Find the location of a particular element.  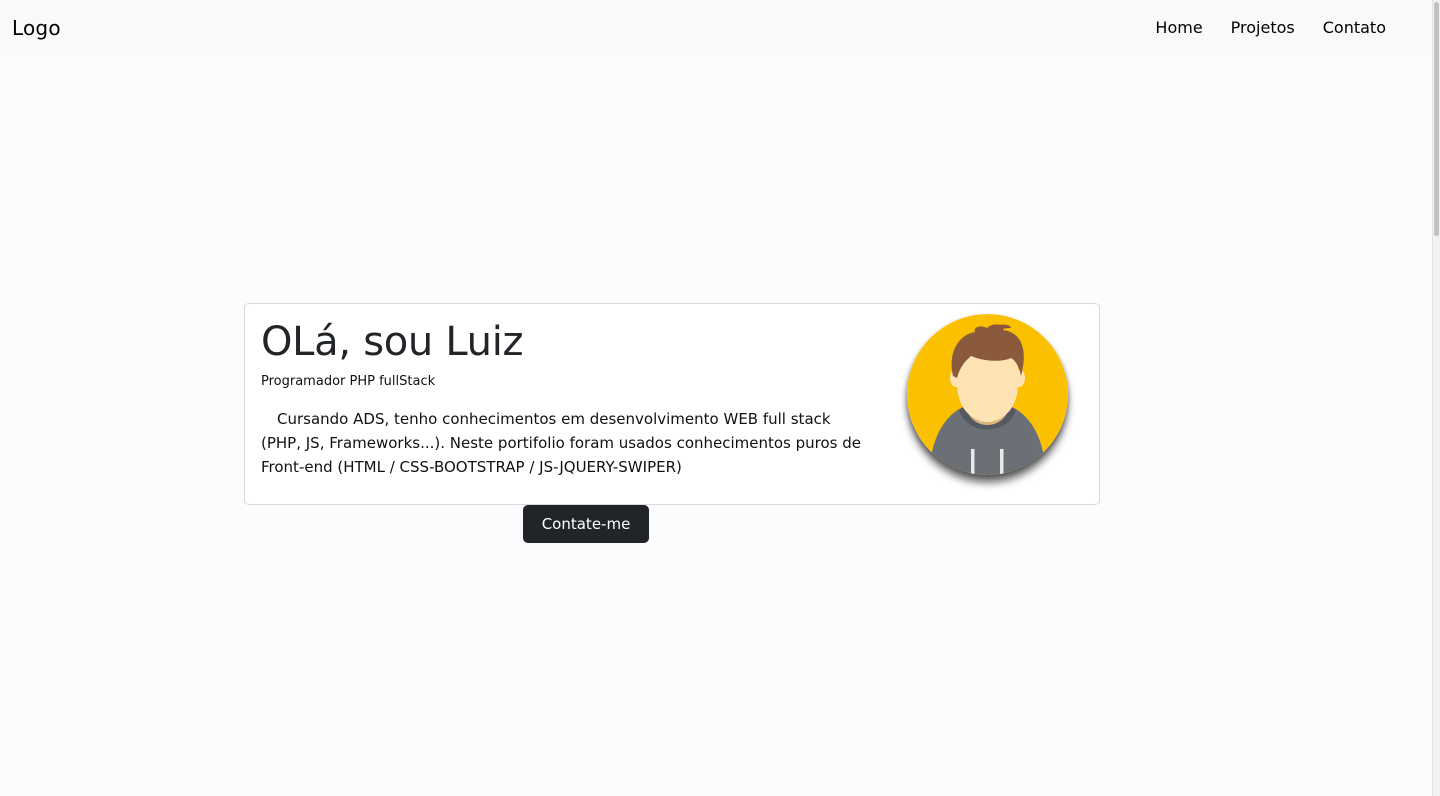

user-avatar-icon is located at coordinates (987, 394).